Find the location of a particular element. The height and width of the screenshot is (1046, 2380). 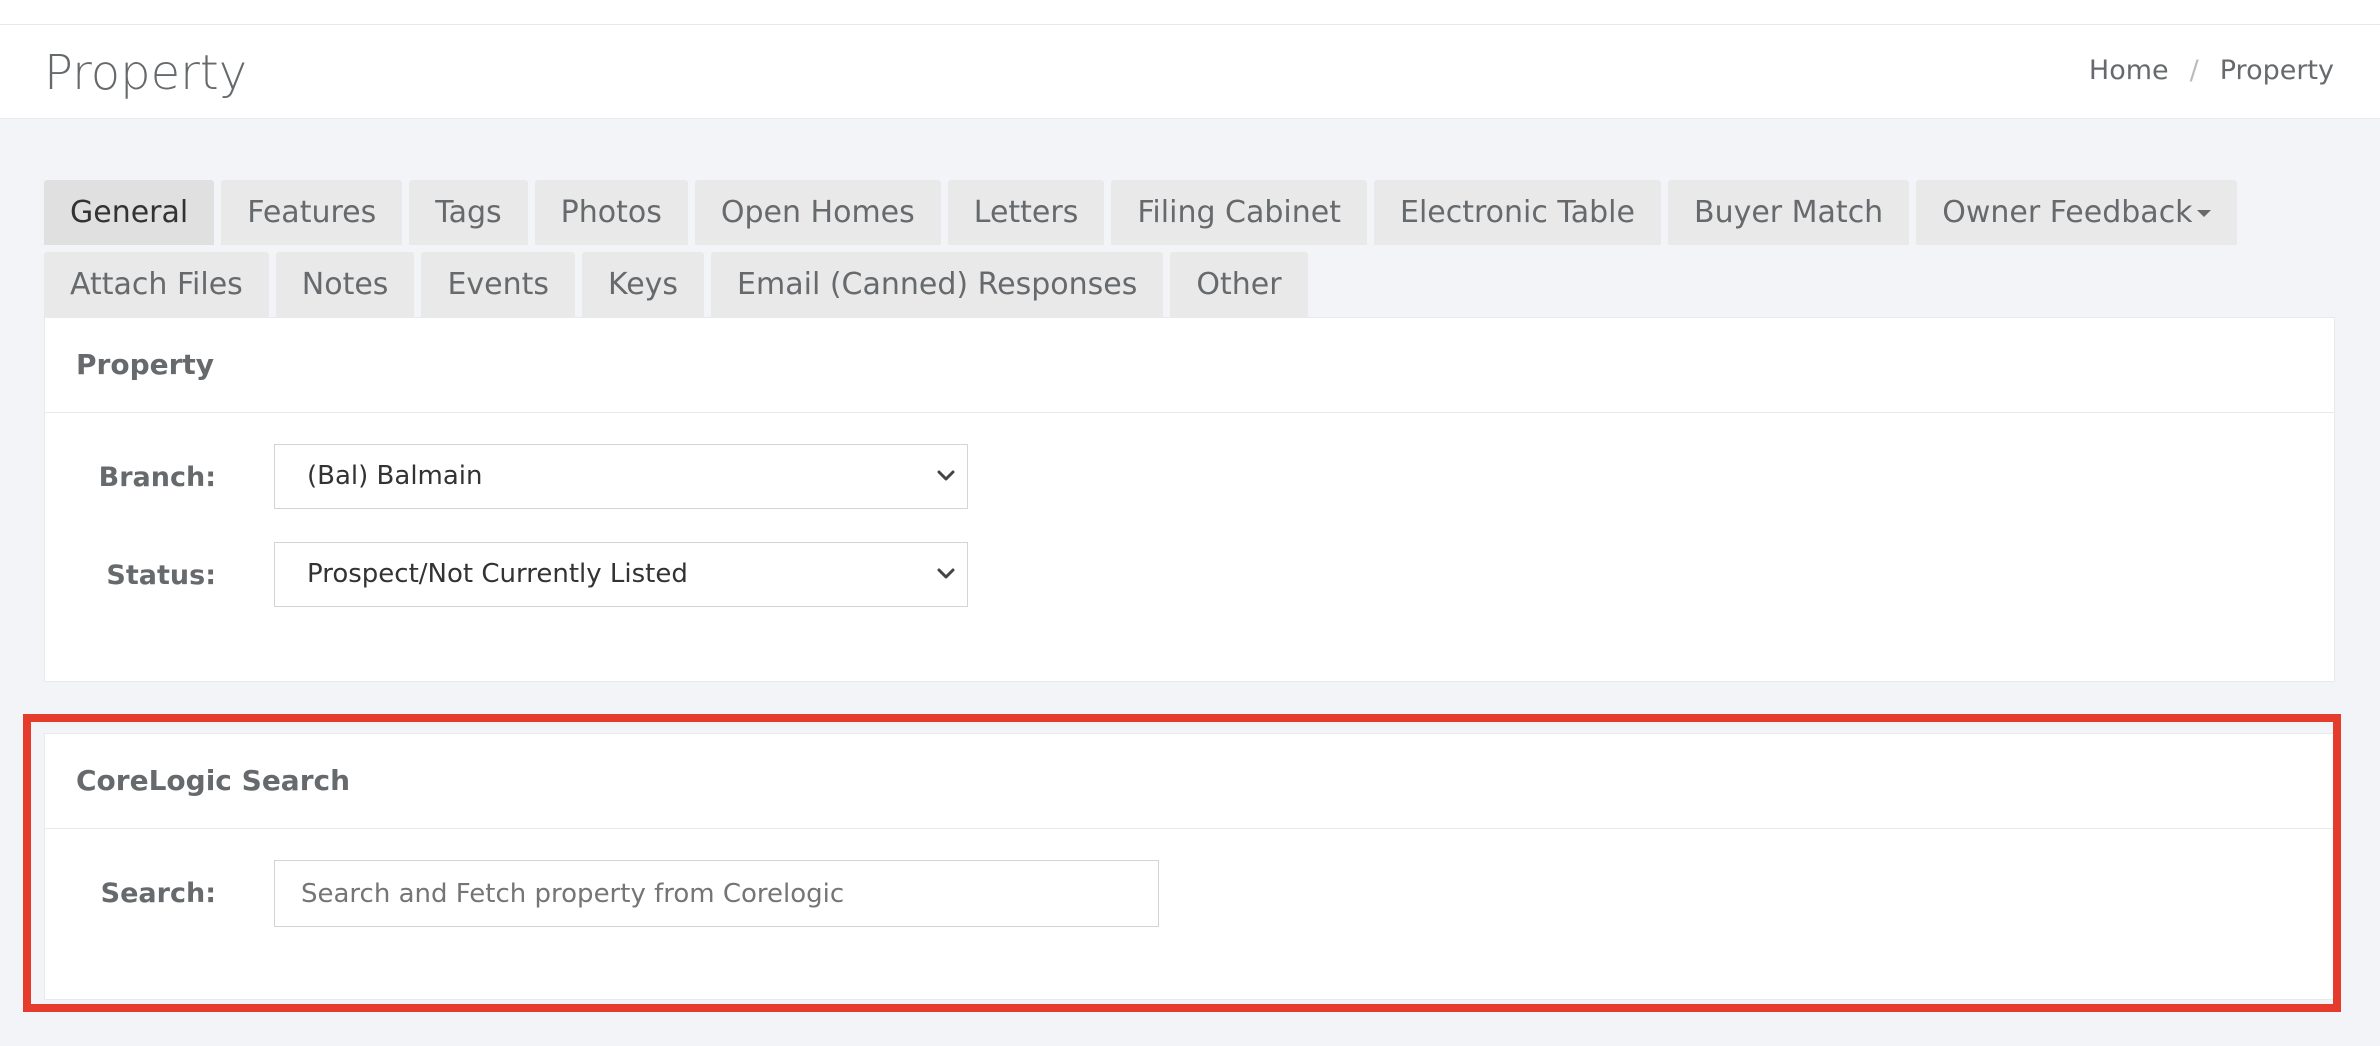

tab-label: Open Homes is located at coordinates (817, 212).